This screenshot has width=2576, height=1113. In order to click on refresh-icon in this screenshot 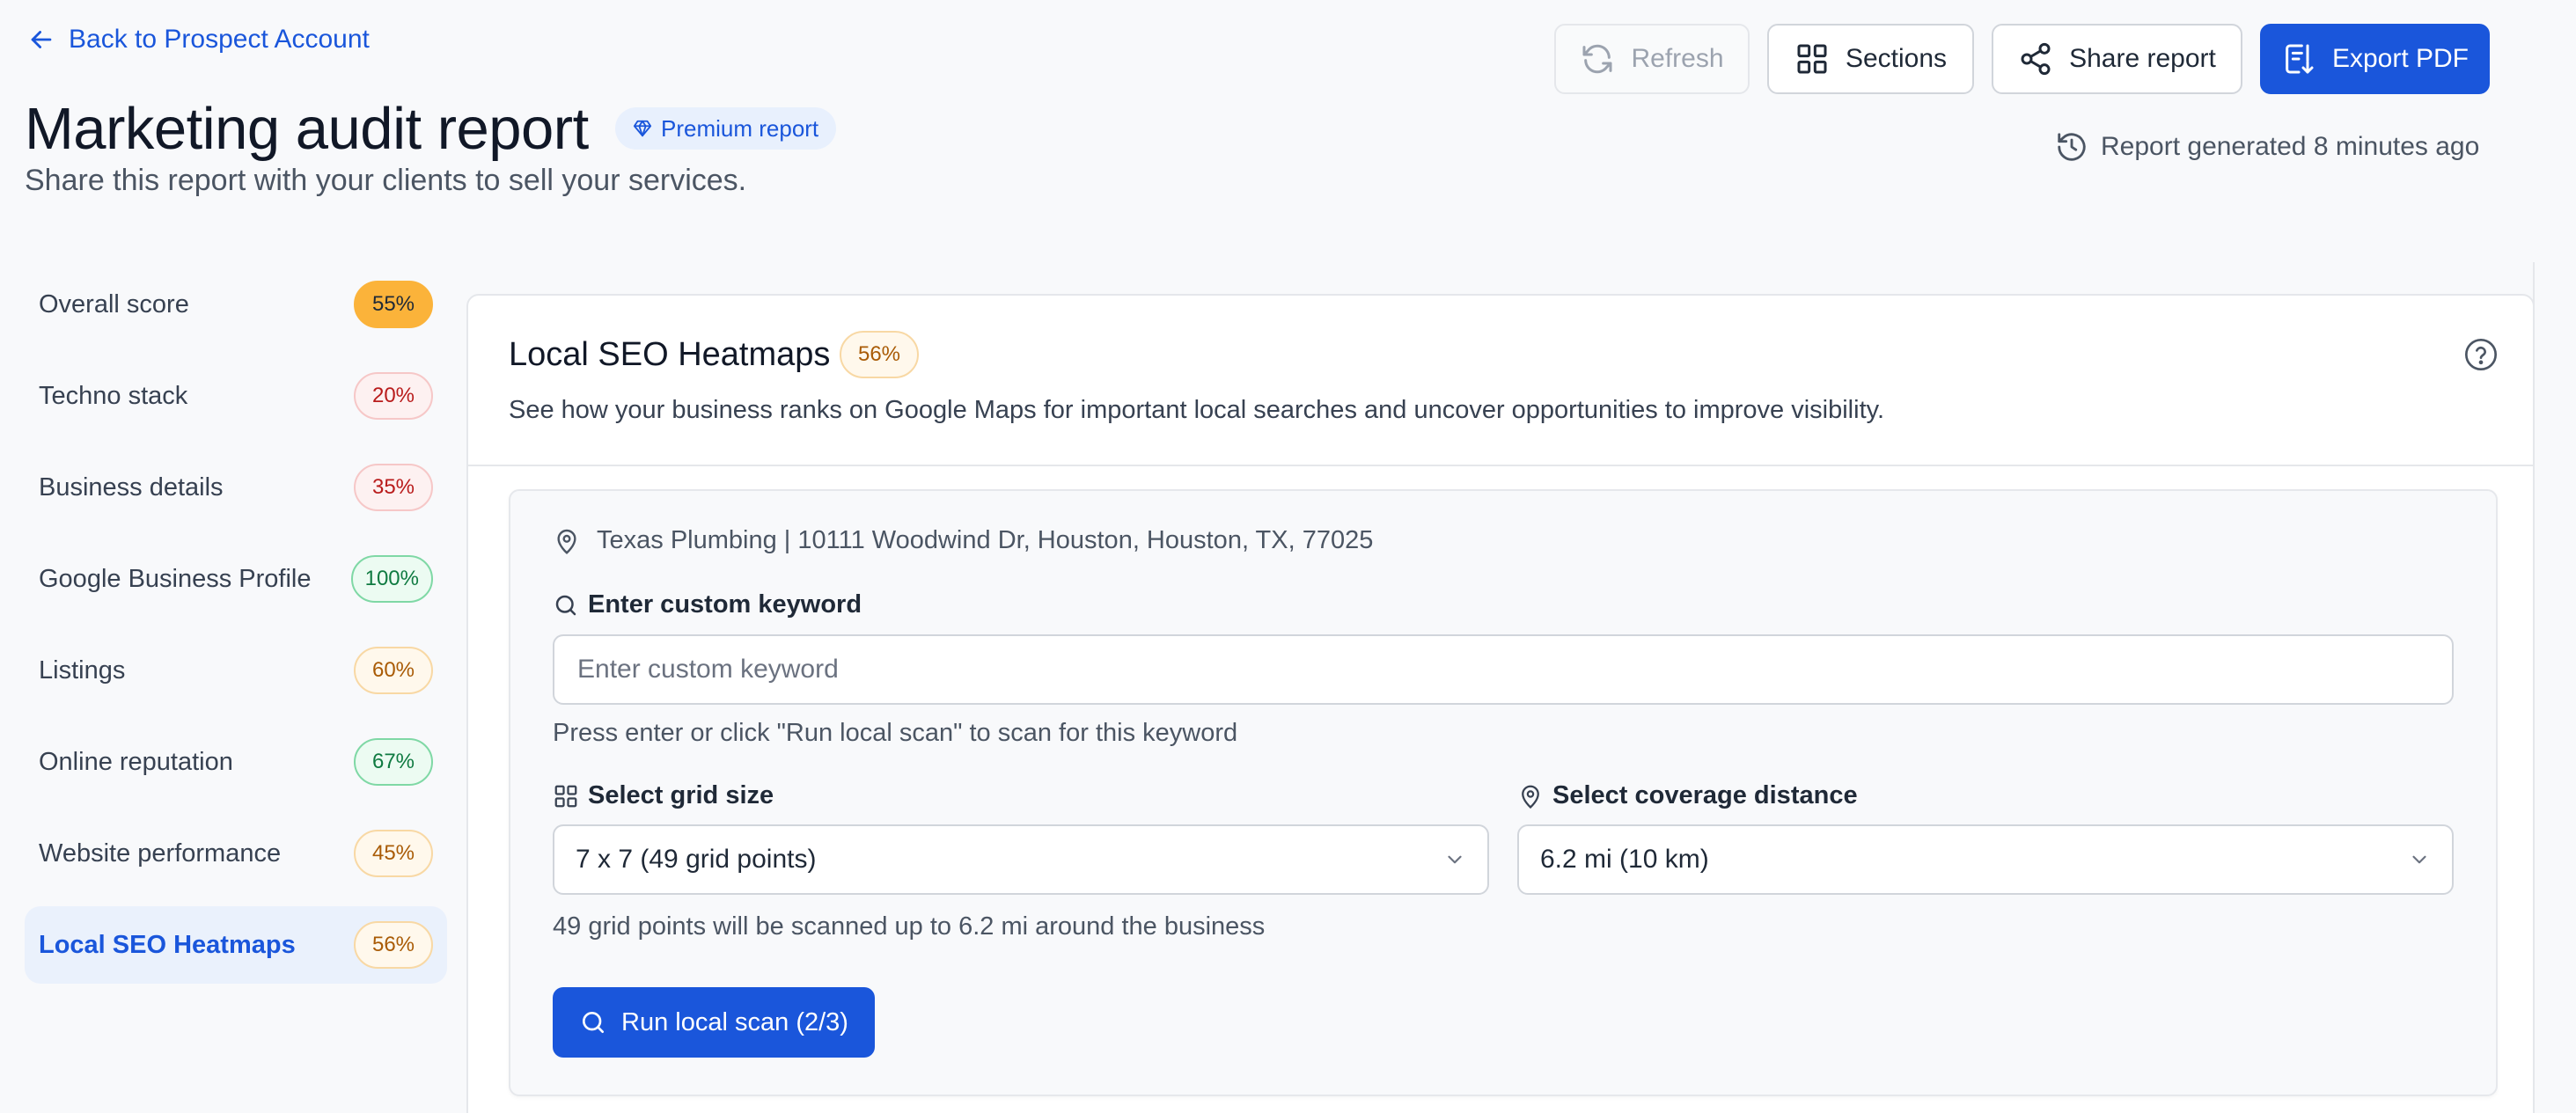, I will do `click(1597, 59)`.